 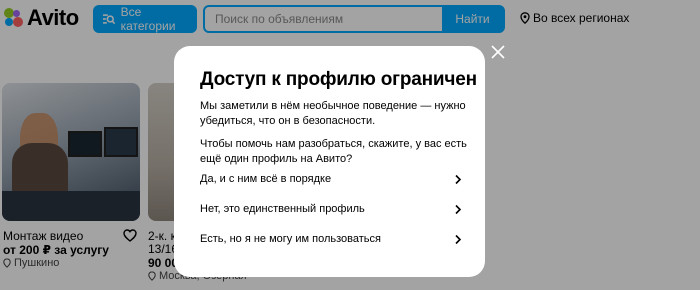 What do you see at coordinates (266, 179) in the screenshot?
I see `option-label: Да, и с ним всё в порядке` at bounding box center [266, 179].